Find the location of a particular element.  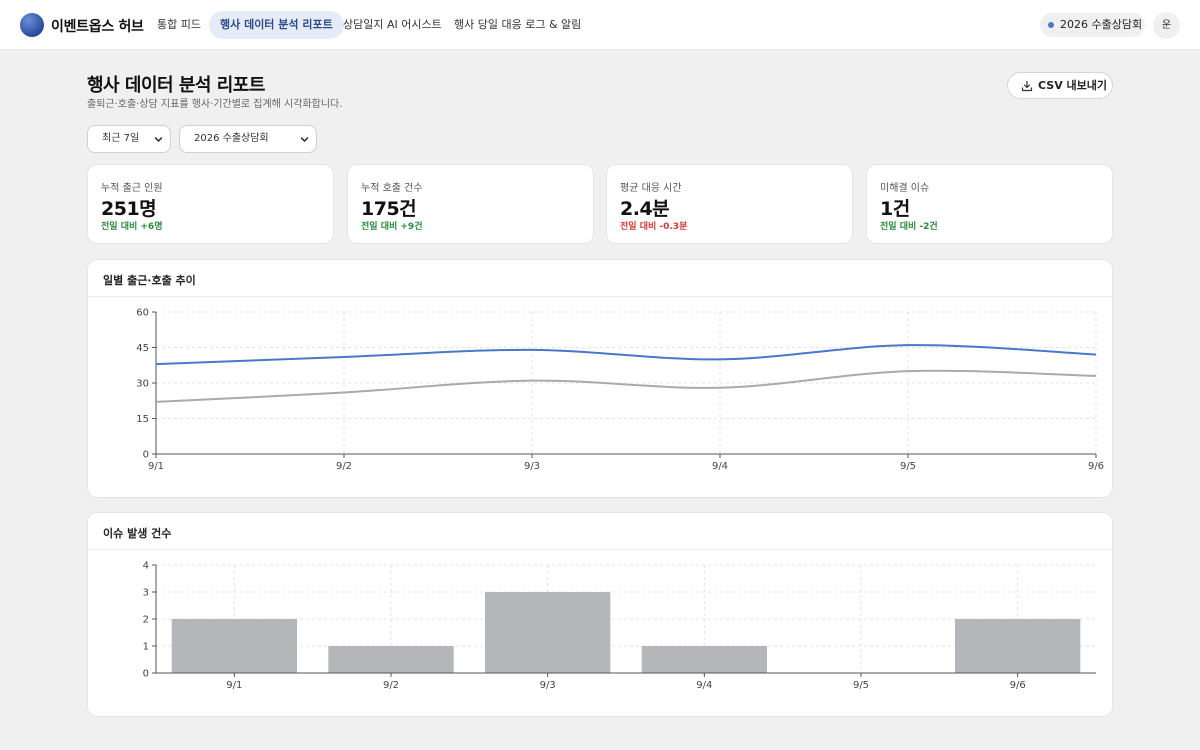

current-event-label: 2026 수출상담회 is located at coordinates (1101, 24).